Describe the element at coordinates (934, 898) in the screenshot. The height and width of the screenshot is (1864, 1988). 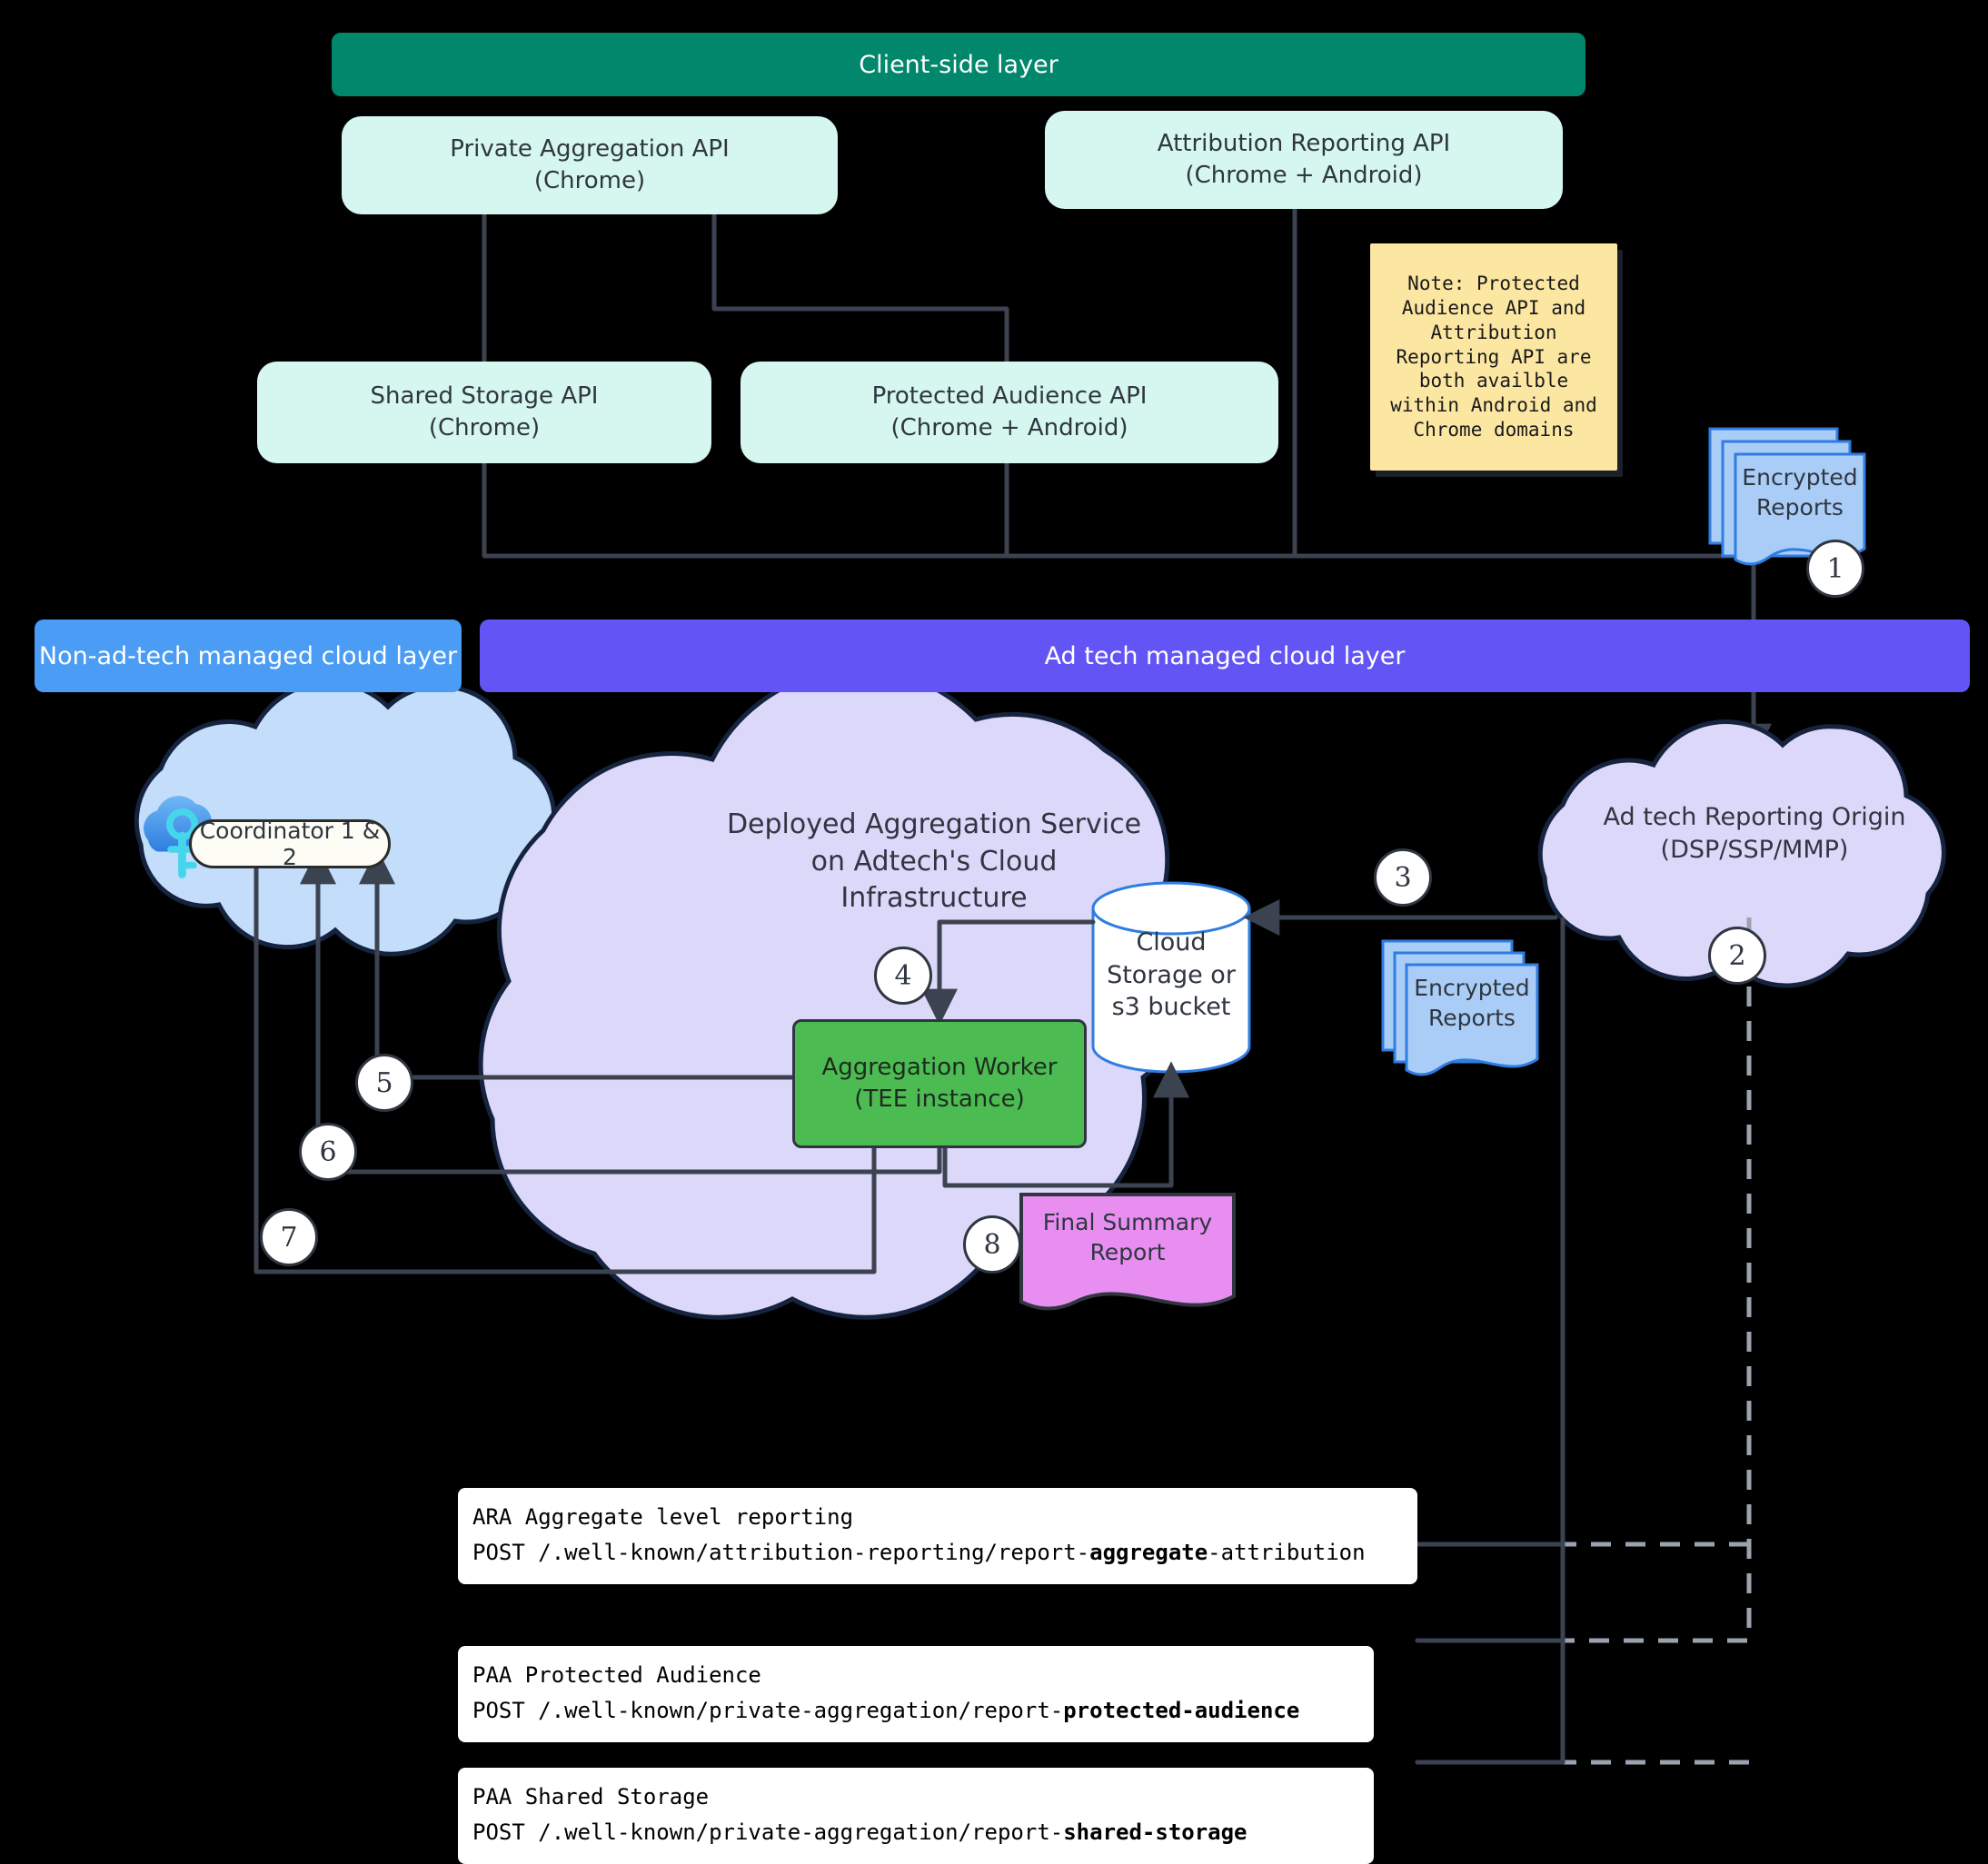
I see `title-line3: Infrastructure` at that location.